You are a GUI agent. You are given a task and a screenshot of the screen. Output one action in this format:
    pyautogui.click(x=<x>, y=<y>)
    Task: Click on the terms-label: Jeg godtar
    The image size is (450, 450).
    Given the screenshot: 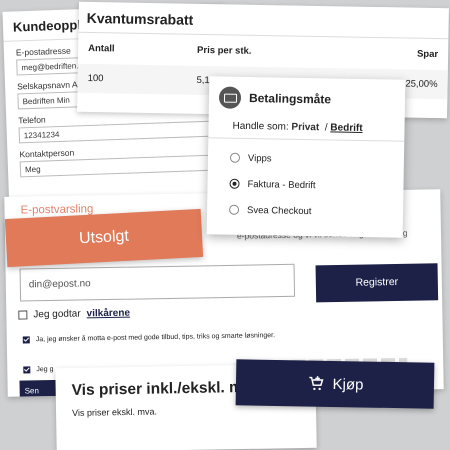 What is the action you would take?
    pyautogui.click(x=57, y=314)
    